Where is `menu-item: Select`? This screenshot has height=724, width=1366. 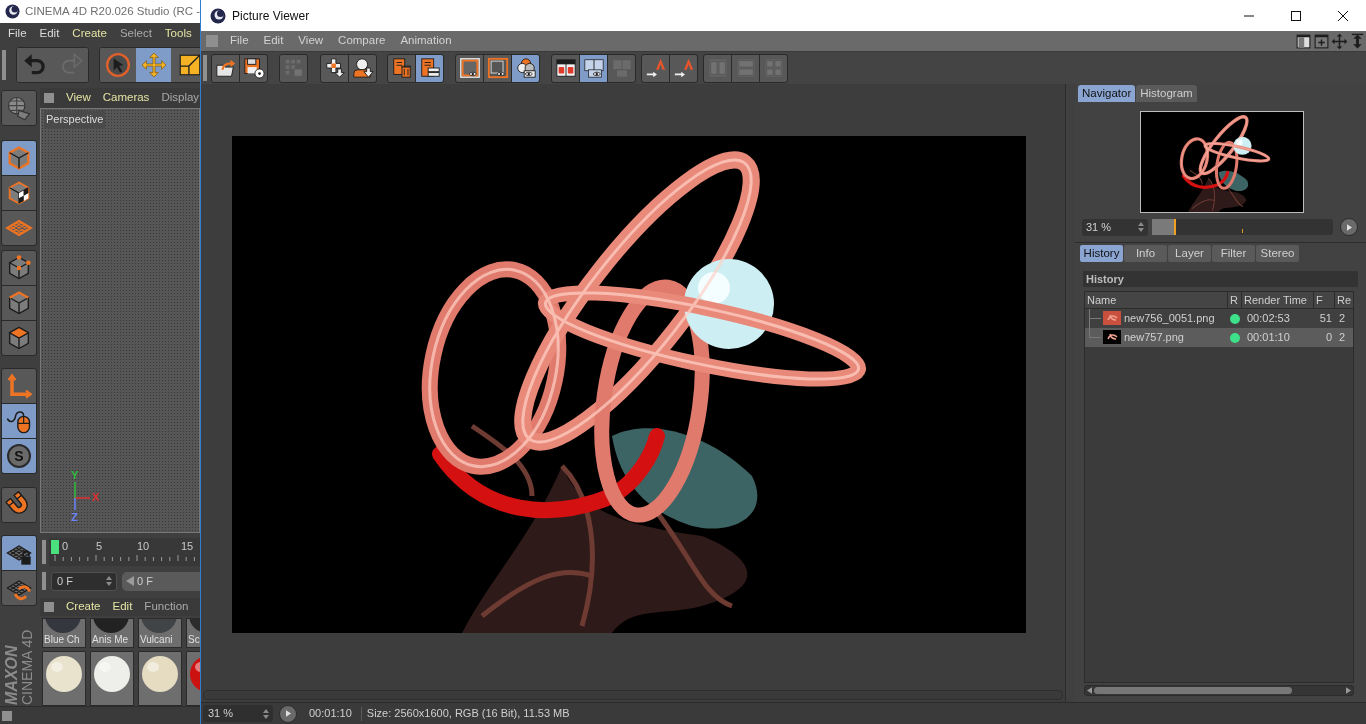 menu-item: Select is located at coordinates (135, 34).